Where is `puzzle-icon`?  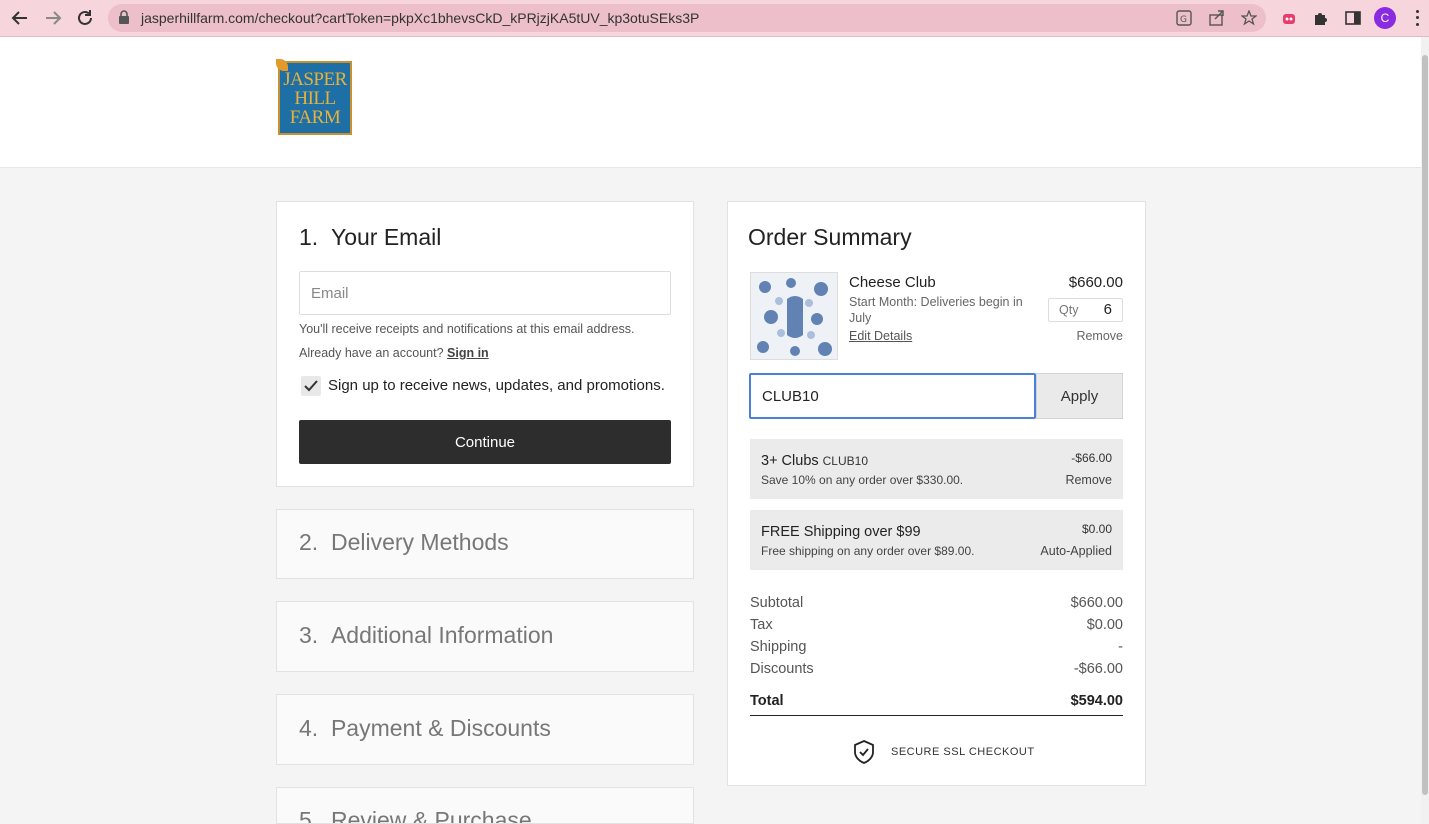
puzzle-icon is located at coordinates (1321, 18).